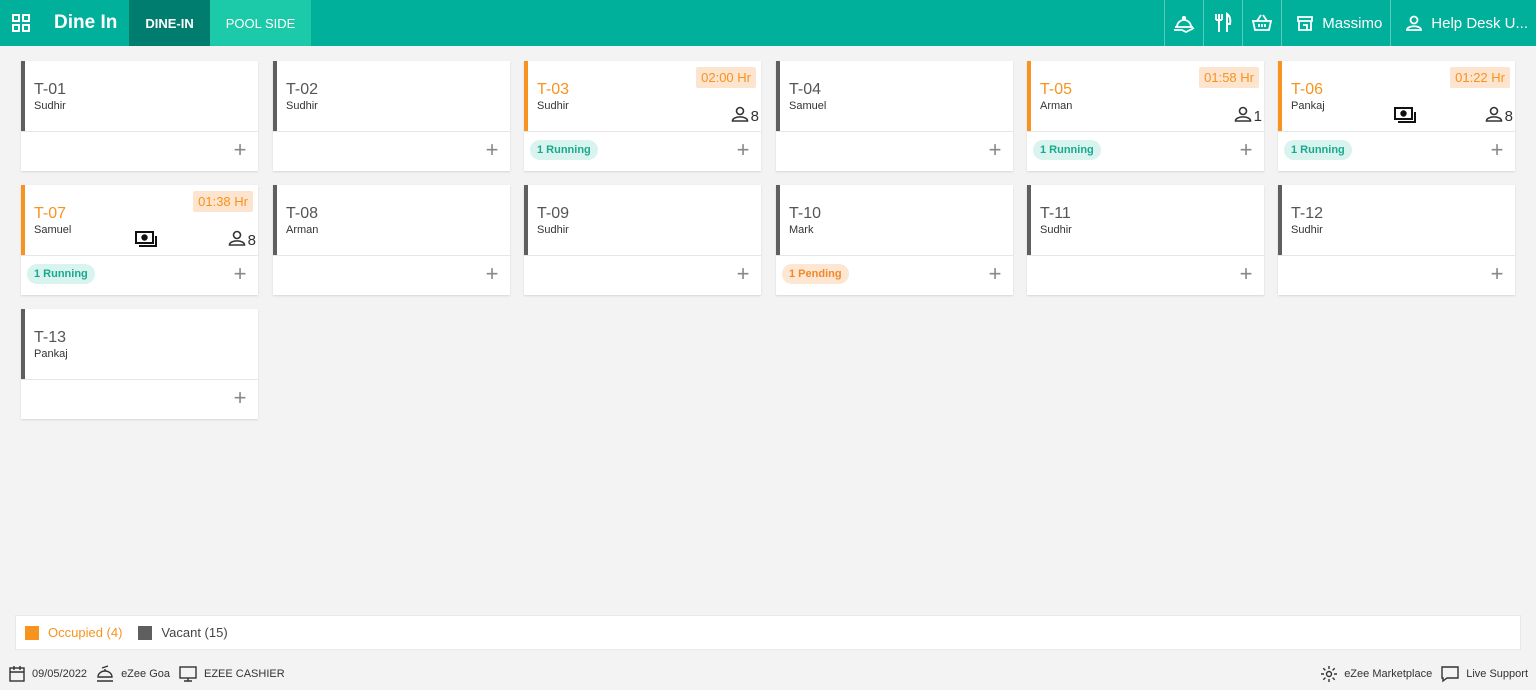  What do you see at coordinates (391, 116) in the screenshot?
I see `table-card-t02: T-02 Sudhir +` at bounding box center [391, 116].